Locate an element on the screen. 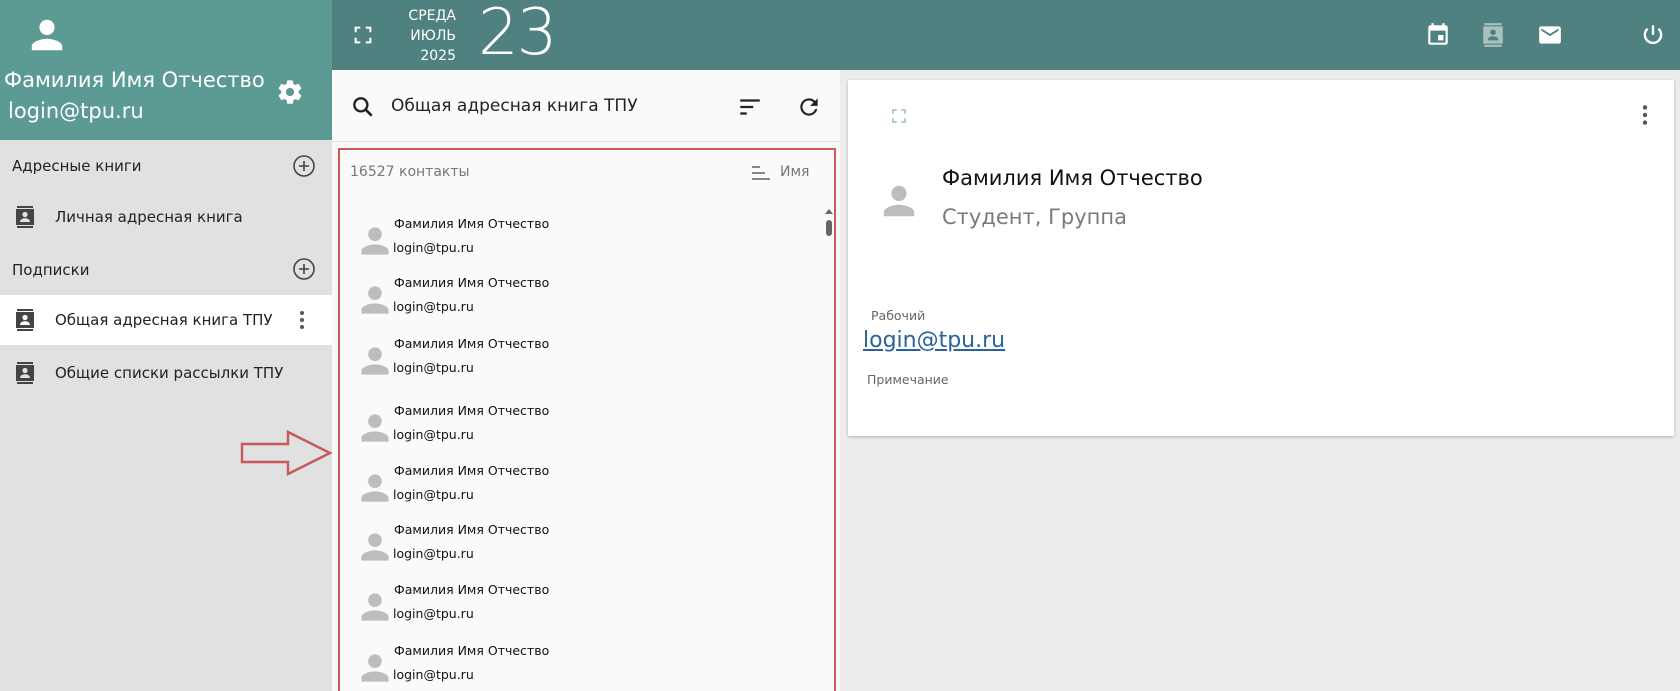 Image resolution: width=1680 pixels, height=691 pixels. sort-by-name-button: Имя is located at coordinates (790, 173).